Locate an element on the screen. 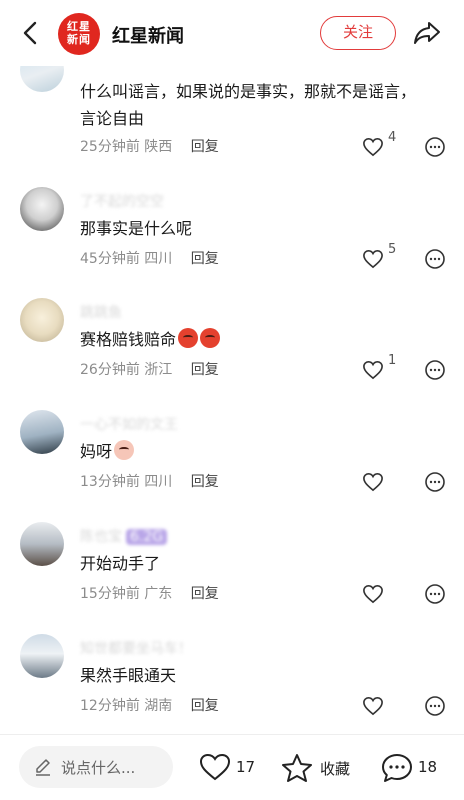 The image size is (464, 800). like-button: 5 is located at coordinates (379, 256).